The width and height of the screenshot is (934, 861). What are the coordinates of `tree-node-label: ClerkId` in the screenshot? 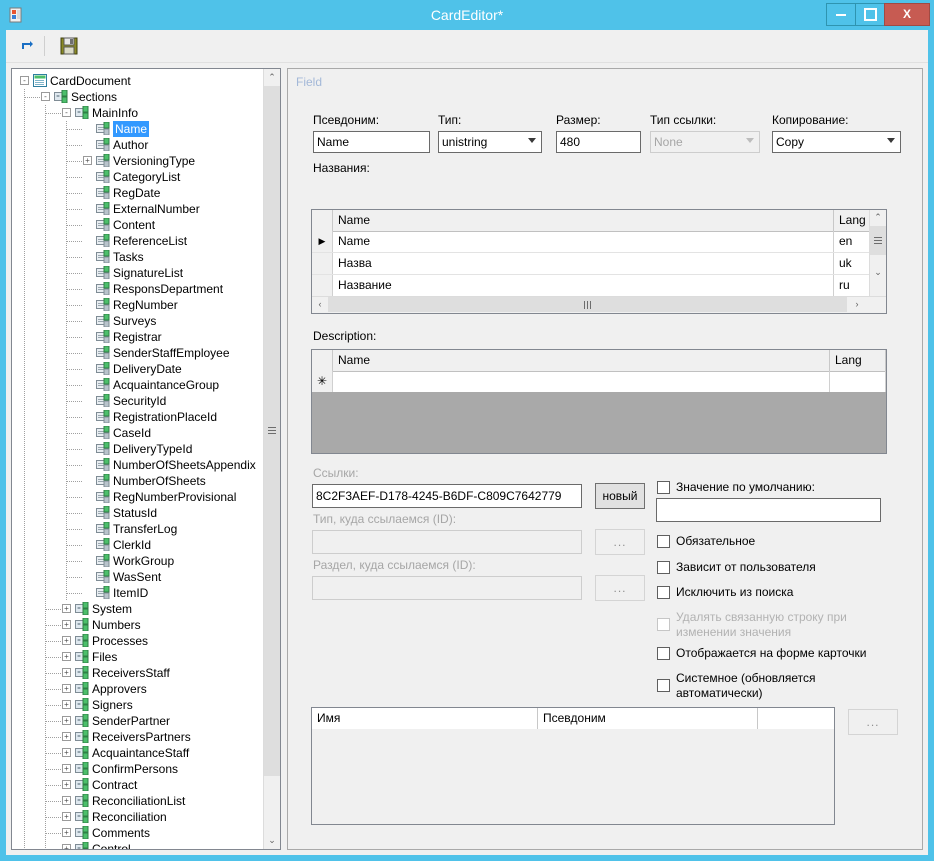 It's located at (132, 545).